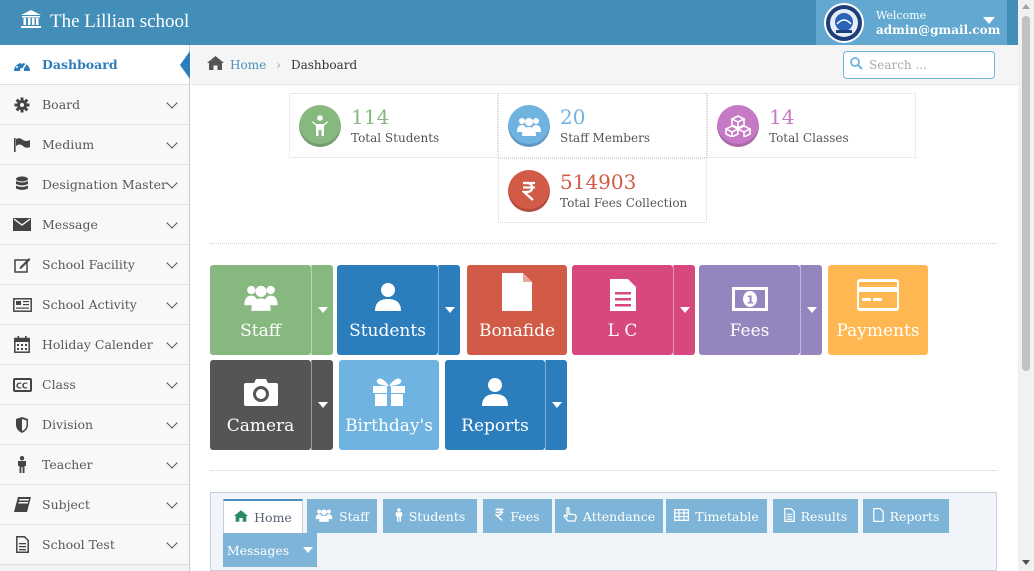 Image resolution: width=1034 pixels, height=571 pixels. What do you see at coordinates (88, 264) in the screenshot?
I see `sidebar-item-label: School Facility` at bounding box center [88, 264].